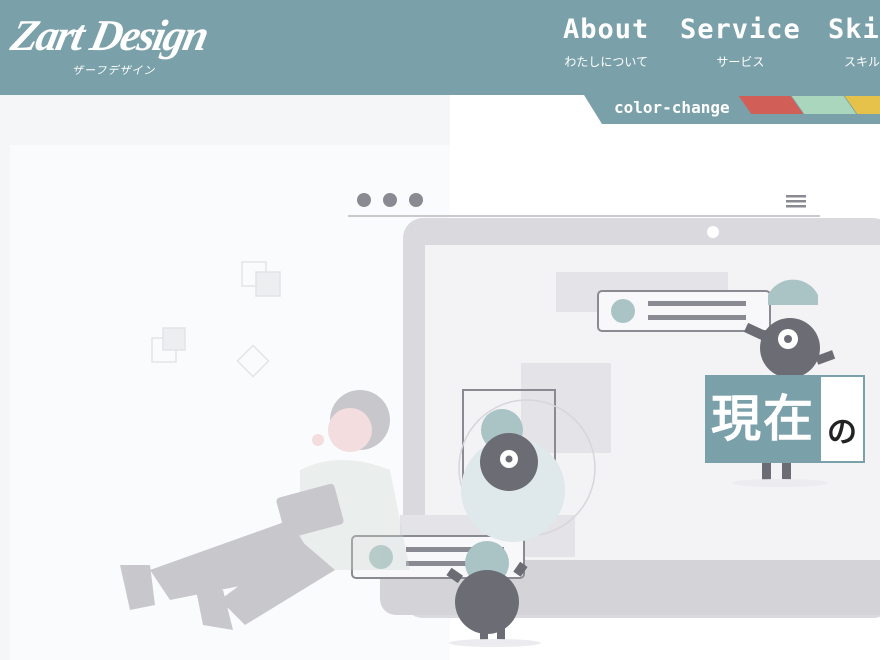  I want to click on floating-squares-decoration, so click(216, 319).